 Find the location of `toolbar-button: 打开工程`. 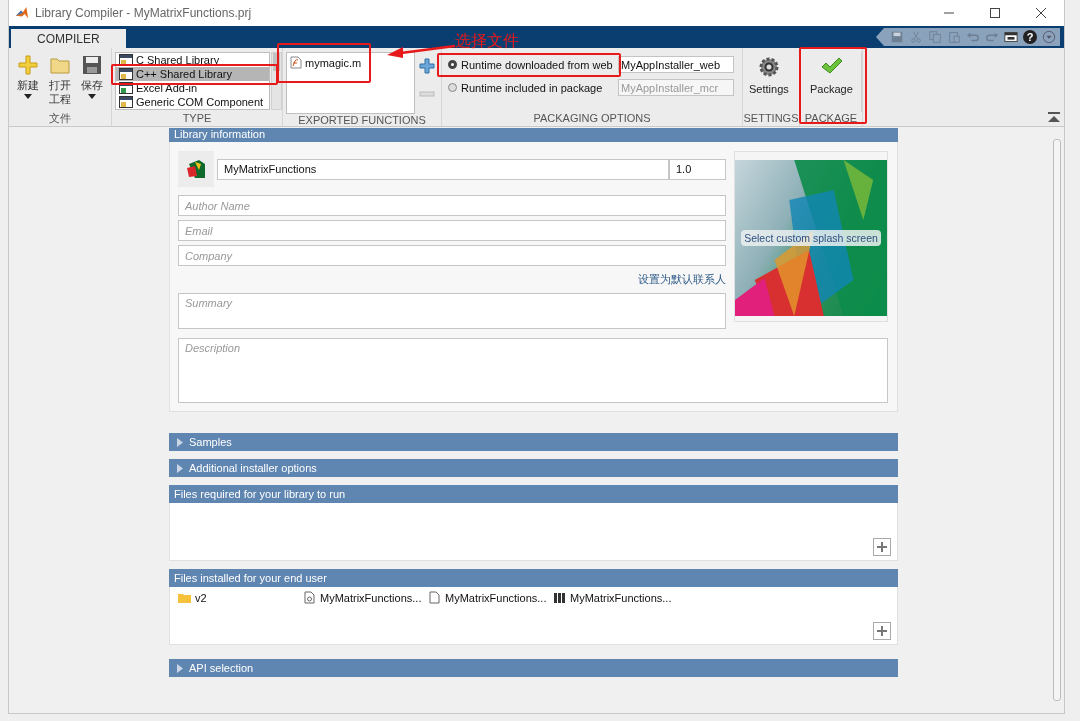

toolbar-button: 打开工程 is located at coordinates (60, 82).